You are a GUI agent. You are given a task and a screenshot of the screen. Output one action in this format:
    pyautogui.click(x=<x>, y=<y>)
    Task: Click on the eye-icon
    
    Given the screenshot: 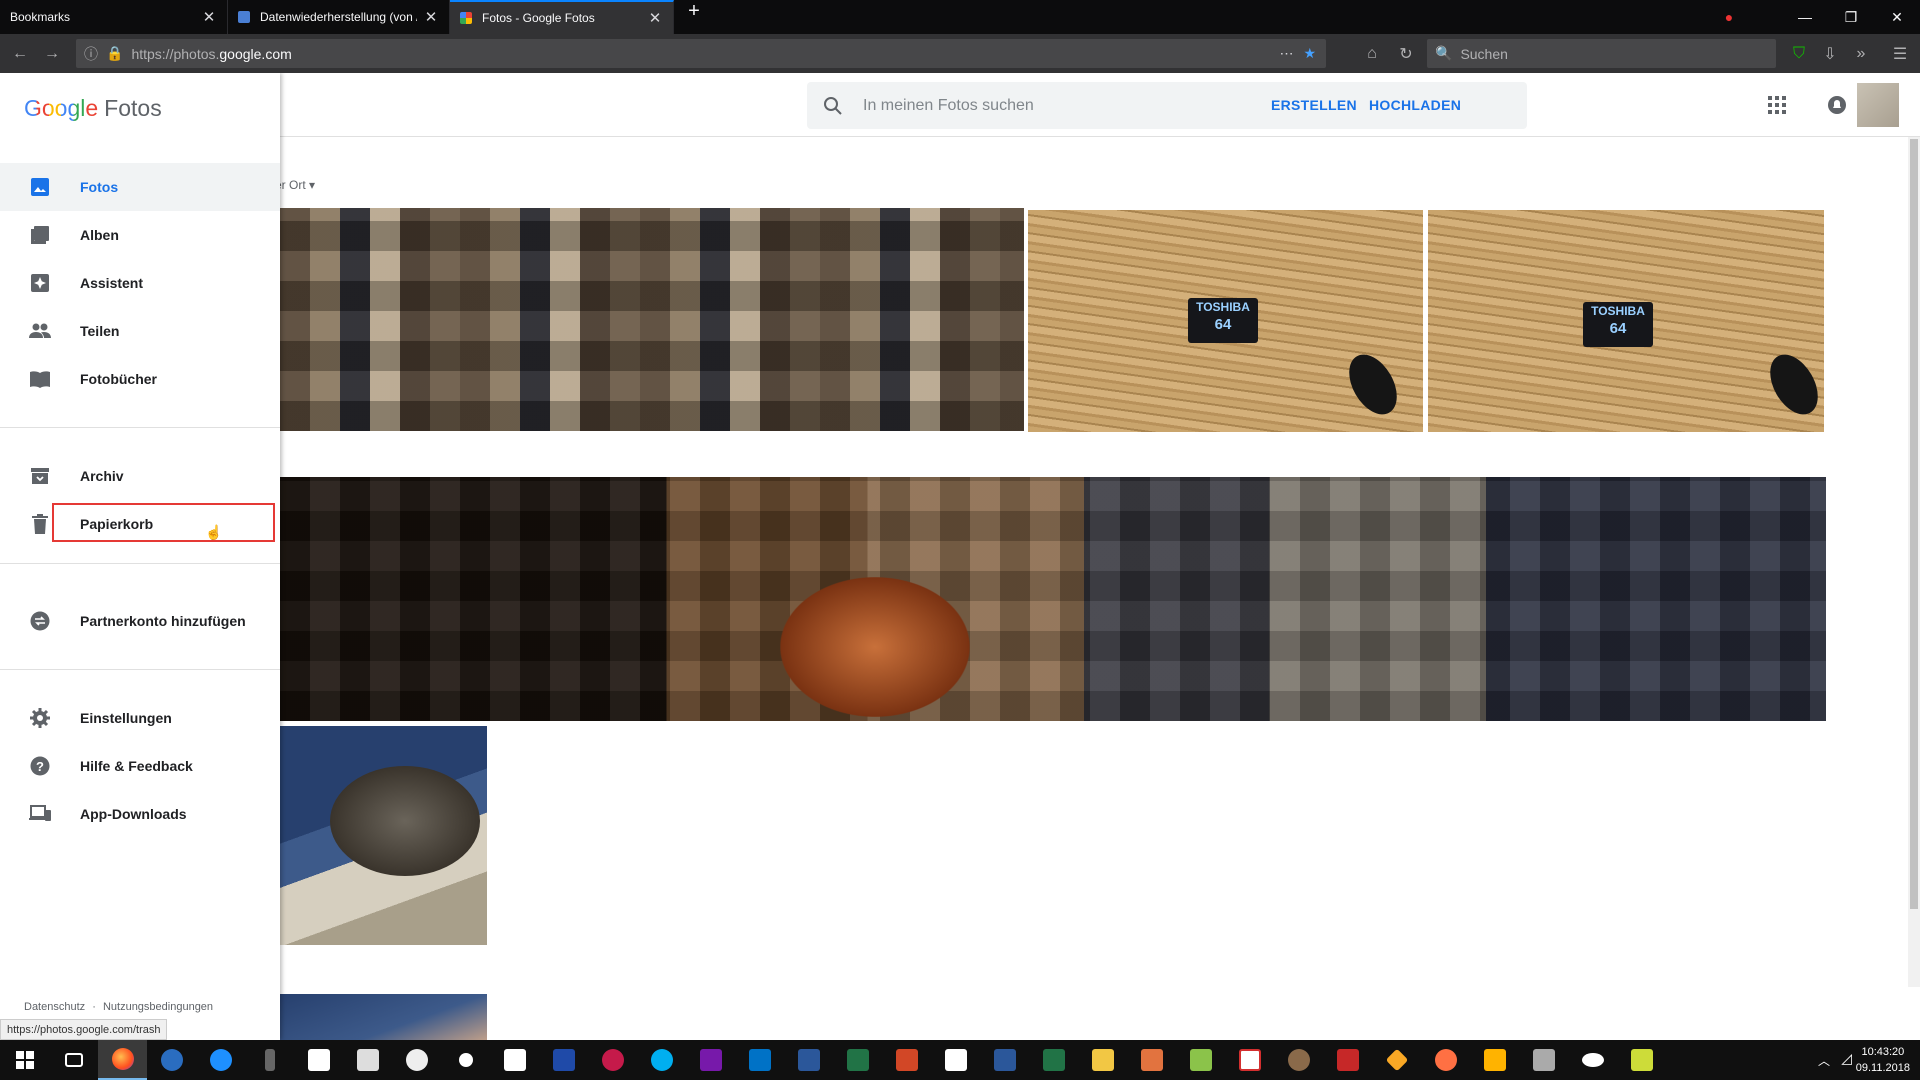 What is the action you would take?
    pyautogui.click(x=1592, y=1060)
    